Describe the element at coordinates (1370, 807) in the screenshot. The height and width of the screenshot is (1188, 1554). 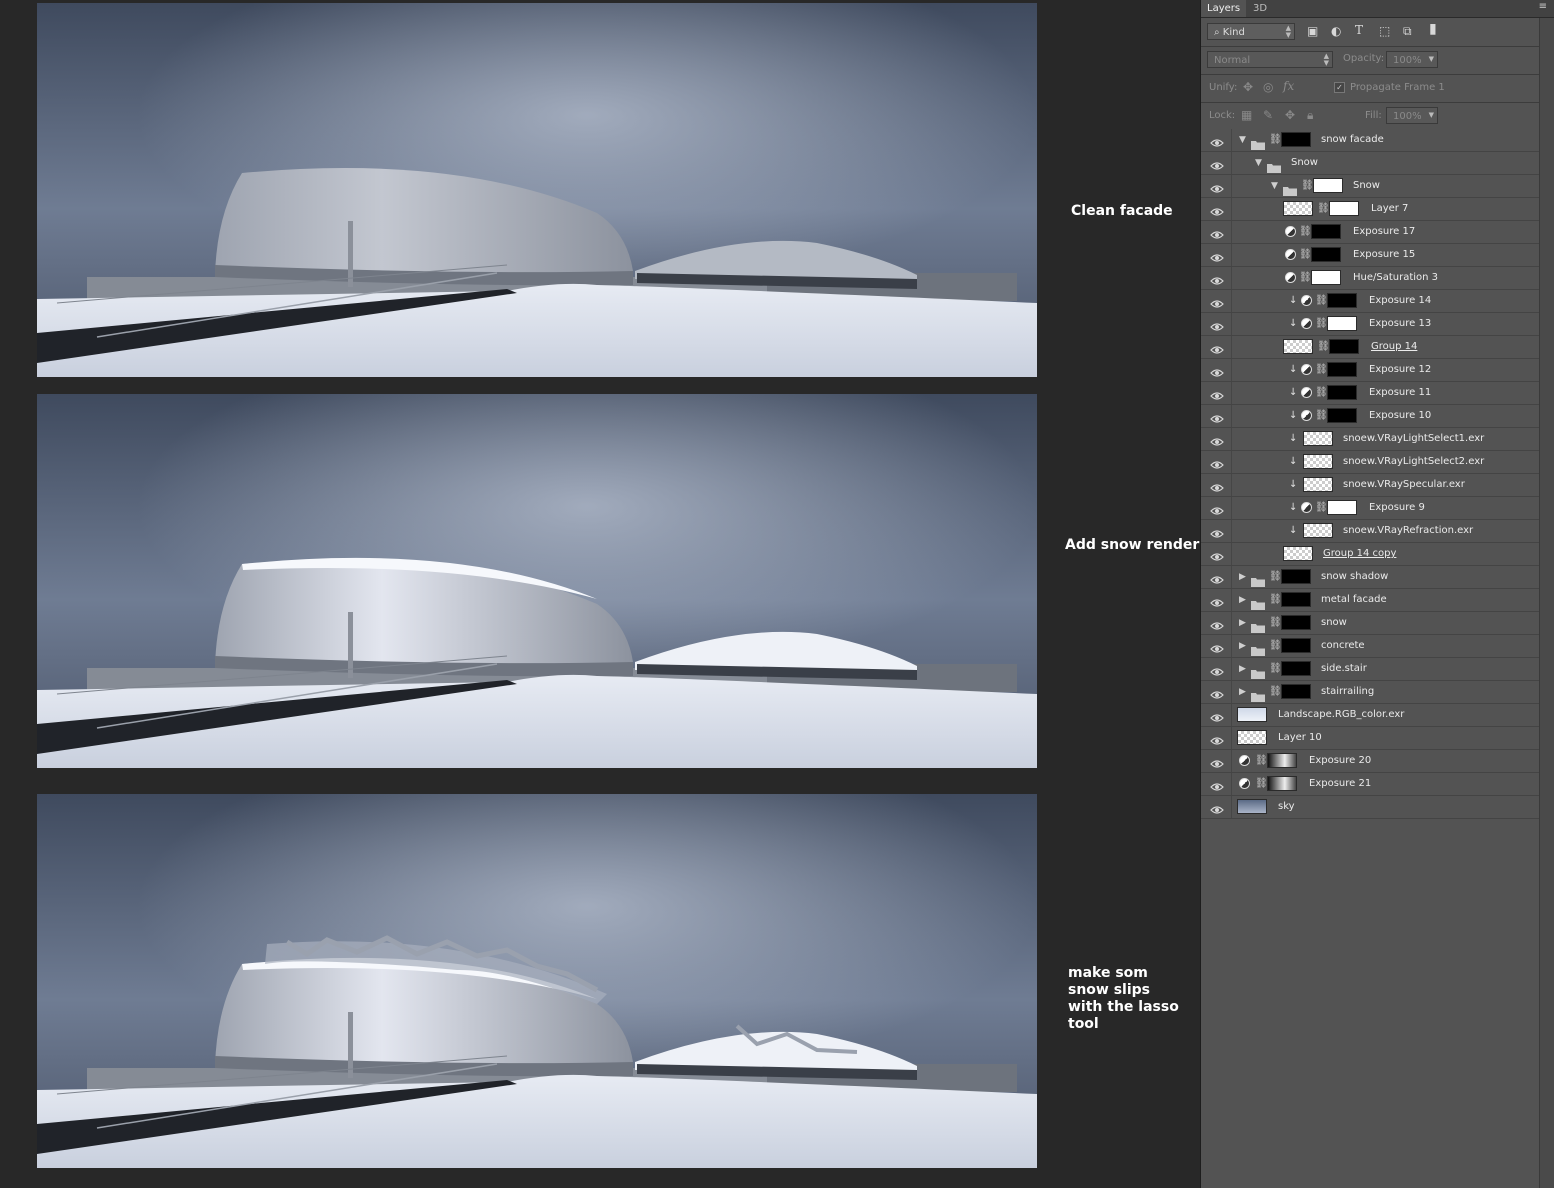
I see `layer-row: sky` at that location.